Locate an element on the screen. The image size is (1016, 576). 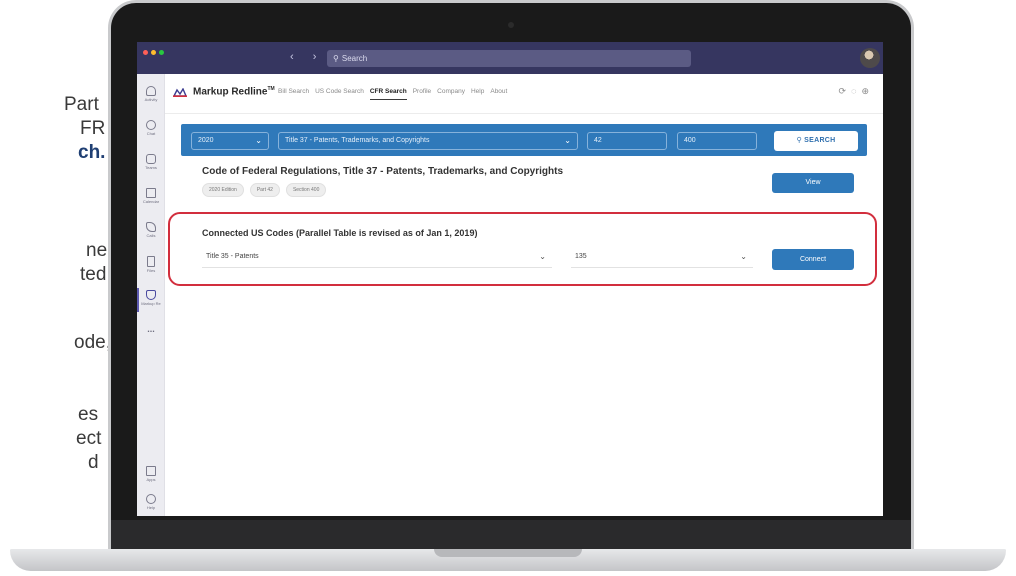
year-select: 2020 ⌄ is located at coordinates (230, 141).